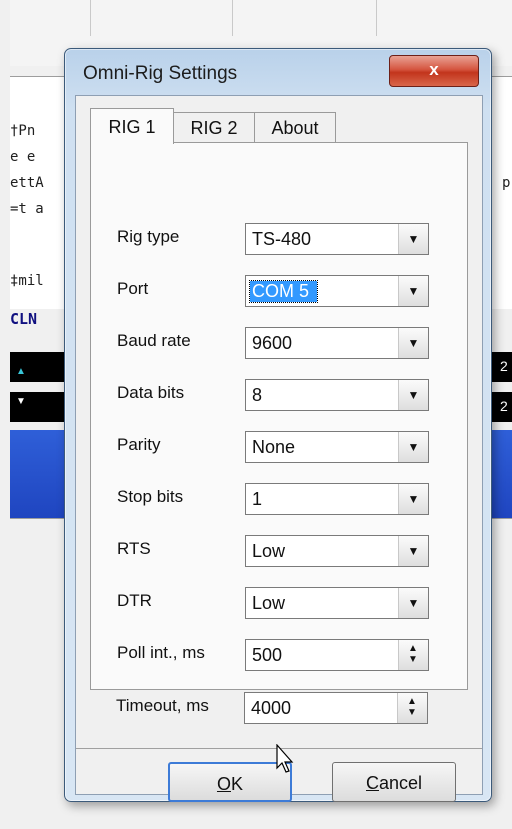  What do you see at coordinates (132, 126) in the screenshot?
I see `tab-rig-1: RIG 1` at bounding box center [132, 126].